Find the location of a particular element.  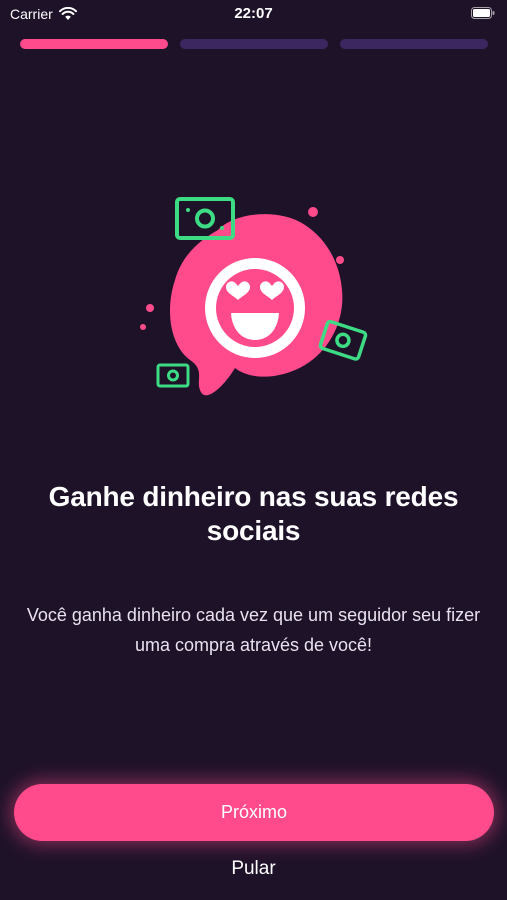

battery-icon is located at coordinates (483, 13).